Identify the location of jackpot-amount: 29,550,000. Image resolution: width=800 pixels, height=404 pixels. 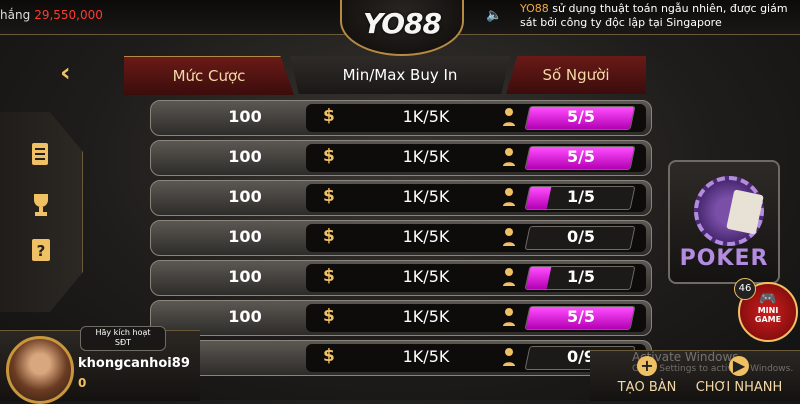
(68, 15).